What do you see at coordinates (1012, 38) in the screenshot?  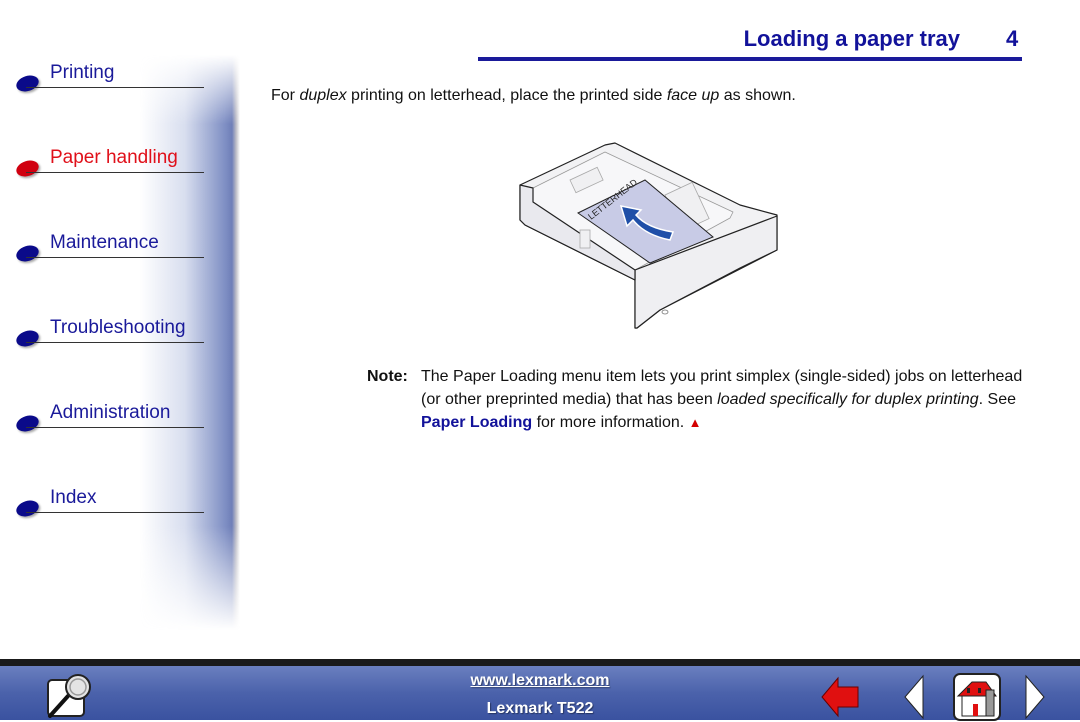 I see `page-number: 4` at bounding box center [1012, 38].